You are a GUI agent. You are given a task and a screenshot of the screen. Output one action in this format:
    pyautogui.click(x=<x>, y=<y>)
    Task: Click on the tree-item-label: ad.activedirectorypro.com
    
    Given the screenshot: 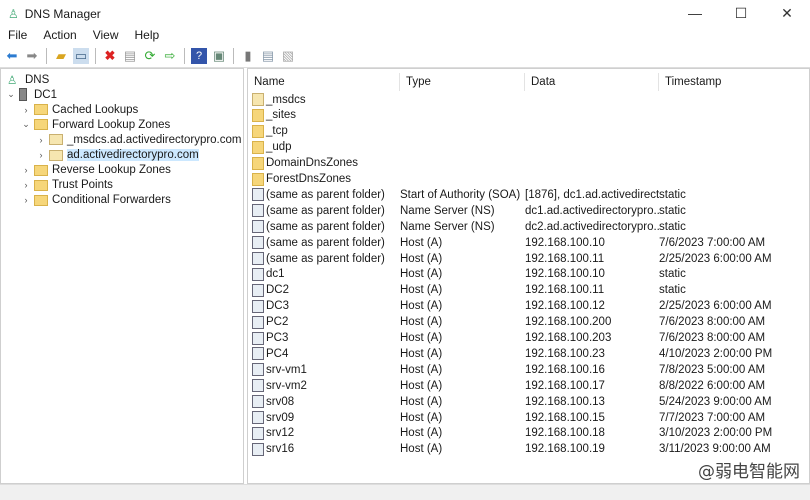 What is the action you would take?
    pyautogui.click(x=133, y=155)
    